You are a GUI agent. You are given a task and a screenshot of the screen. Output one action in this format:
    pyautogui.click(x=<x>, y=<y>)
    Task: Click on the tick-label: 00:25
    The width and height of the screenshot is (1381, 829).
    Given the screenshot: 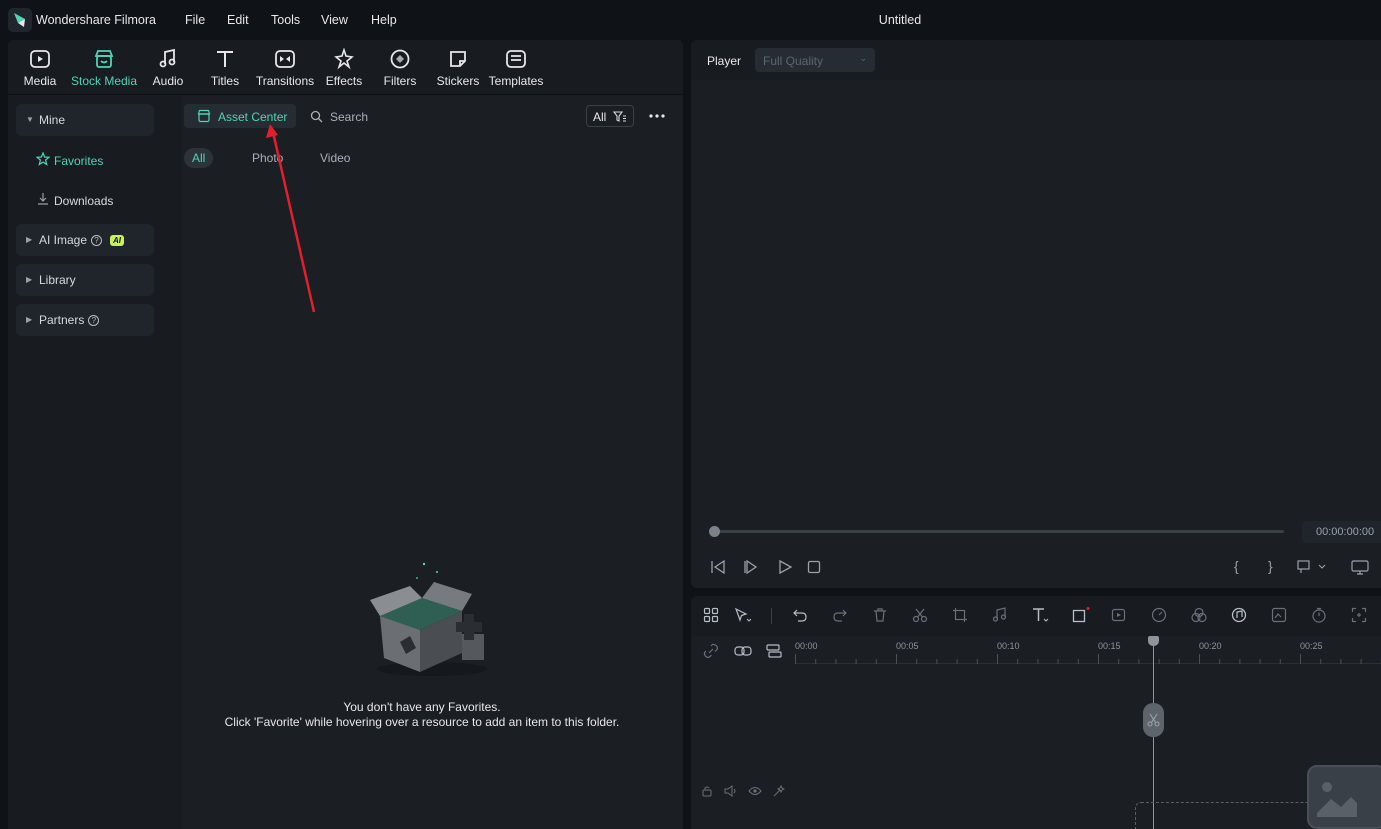 What is the action you would take?
    pyautogui.click(x=1311, y=646)
    